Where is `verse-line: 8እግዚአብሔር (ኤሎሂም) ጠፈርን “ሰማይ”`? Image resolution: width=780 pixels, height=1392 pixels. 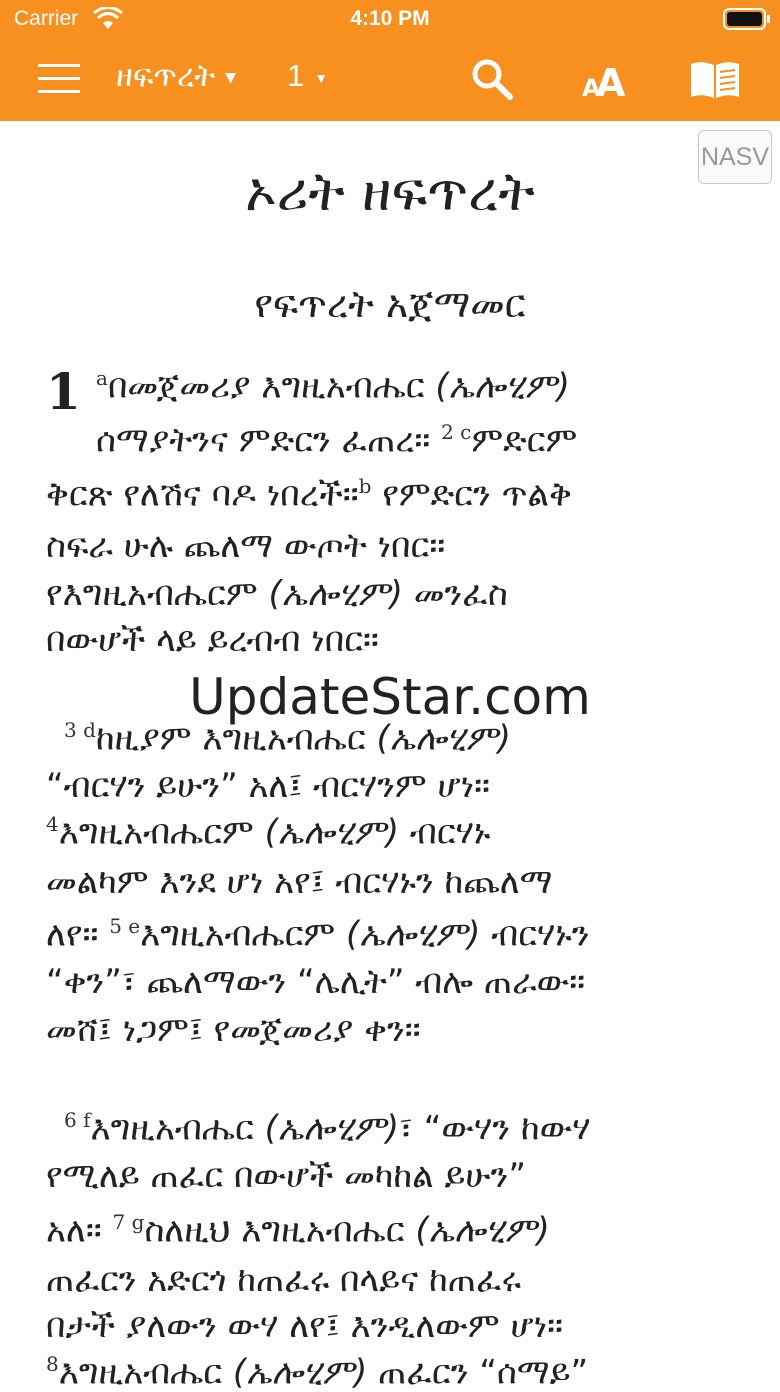
verse-line: 8እግዚአብሔር (ኤሎሂም) ጠፈርን “ሰማይ” is located at coordinates (317, 1372).